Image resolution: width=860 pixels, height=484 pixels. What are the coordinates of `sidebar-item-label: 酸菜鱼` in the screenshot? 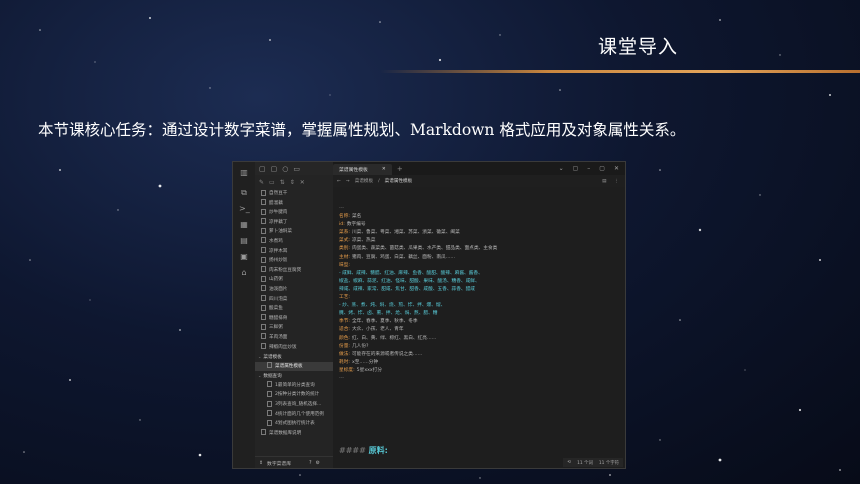 It's located at (276, 309).